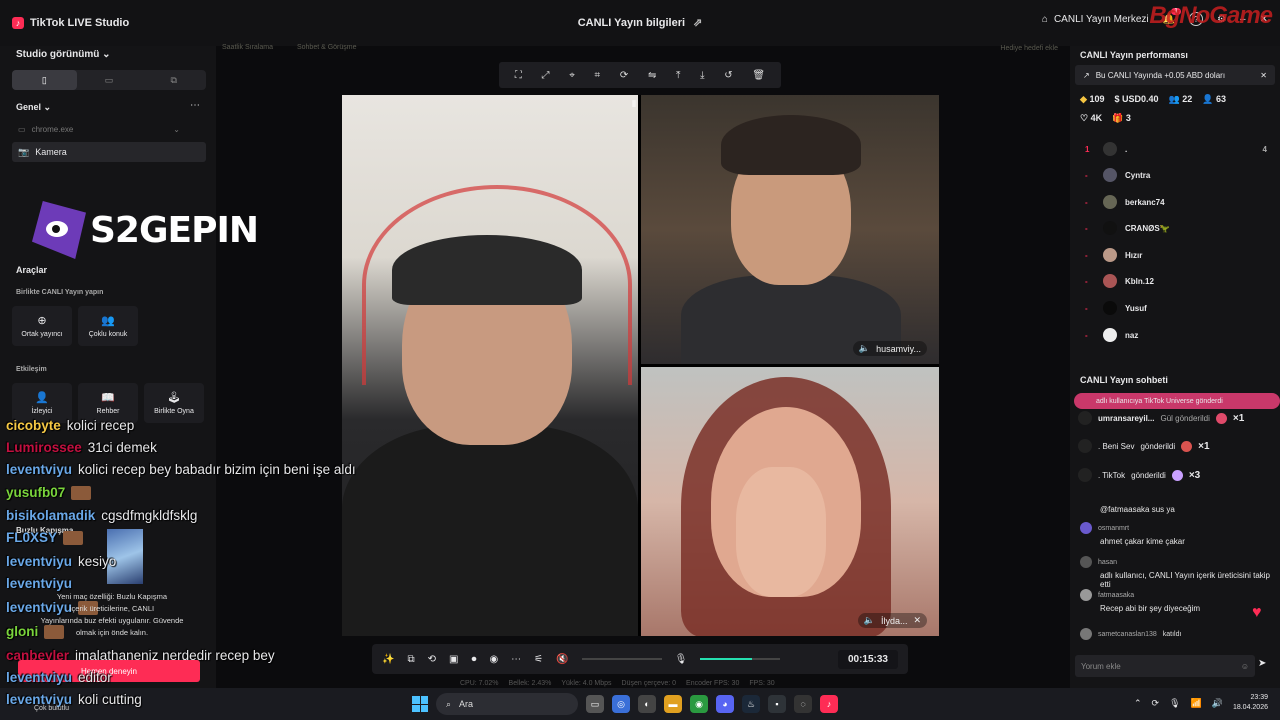 This screenshot has width=1280, height=720. What do you see at coordinates (518, 75) in the screenshot?
I see `fullscreen-icon: ⛶` at bounding box center [518, 75].